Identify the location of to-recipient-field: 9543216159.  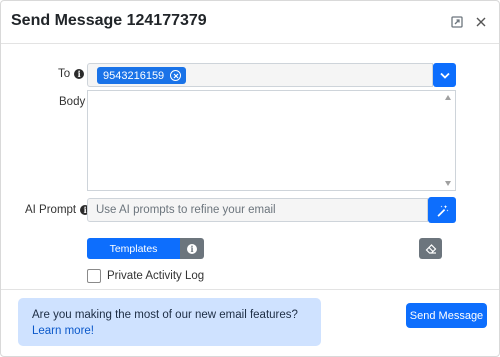
(260, 75).